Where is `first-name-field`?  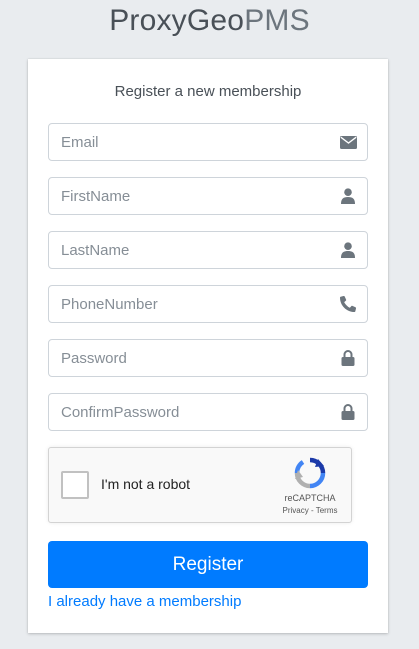 first-name-field is located at coordinates (208, 196).